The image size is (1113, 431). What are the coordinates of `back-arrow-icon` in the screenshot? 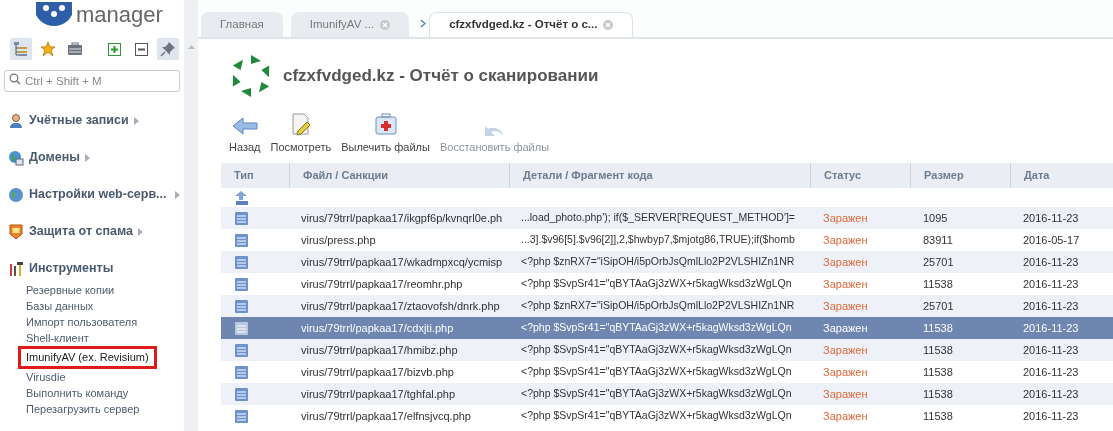 It's located at (244, 125).